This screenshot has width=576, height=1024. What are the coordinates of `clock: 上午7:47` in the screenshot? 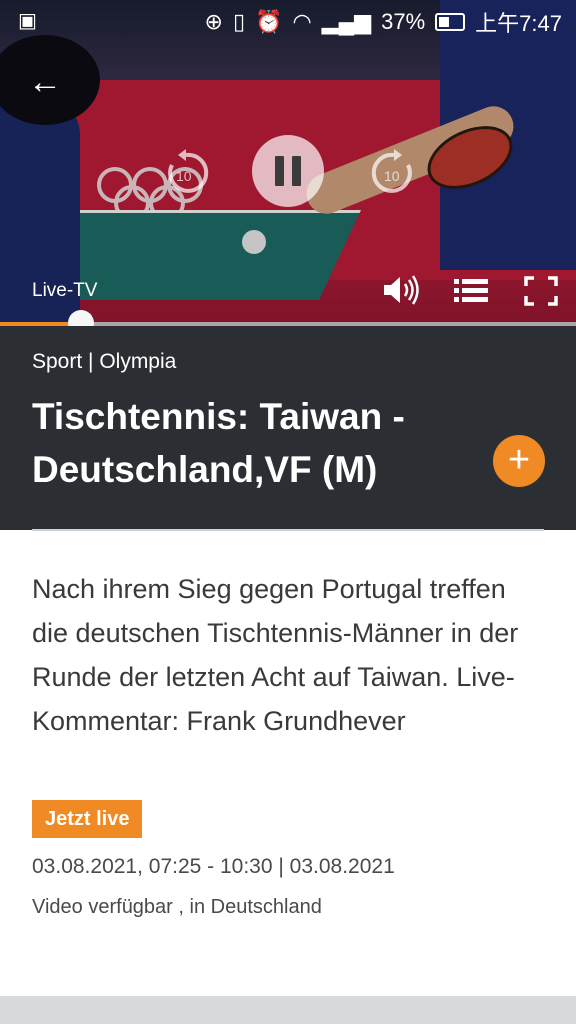 It's located at (518, 23).